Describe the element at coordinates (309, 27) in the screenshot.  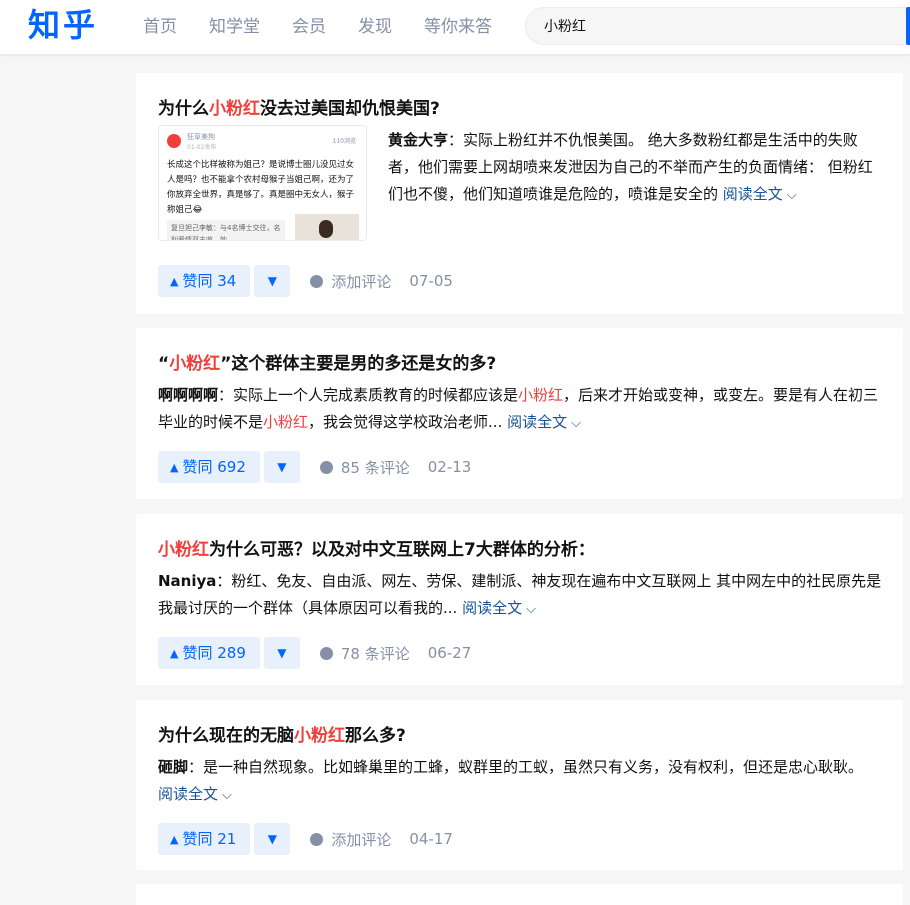
I see `nav-membership: 会员` at that location.